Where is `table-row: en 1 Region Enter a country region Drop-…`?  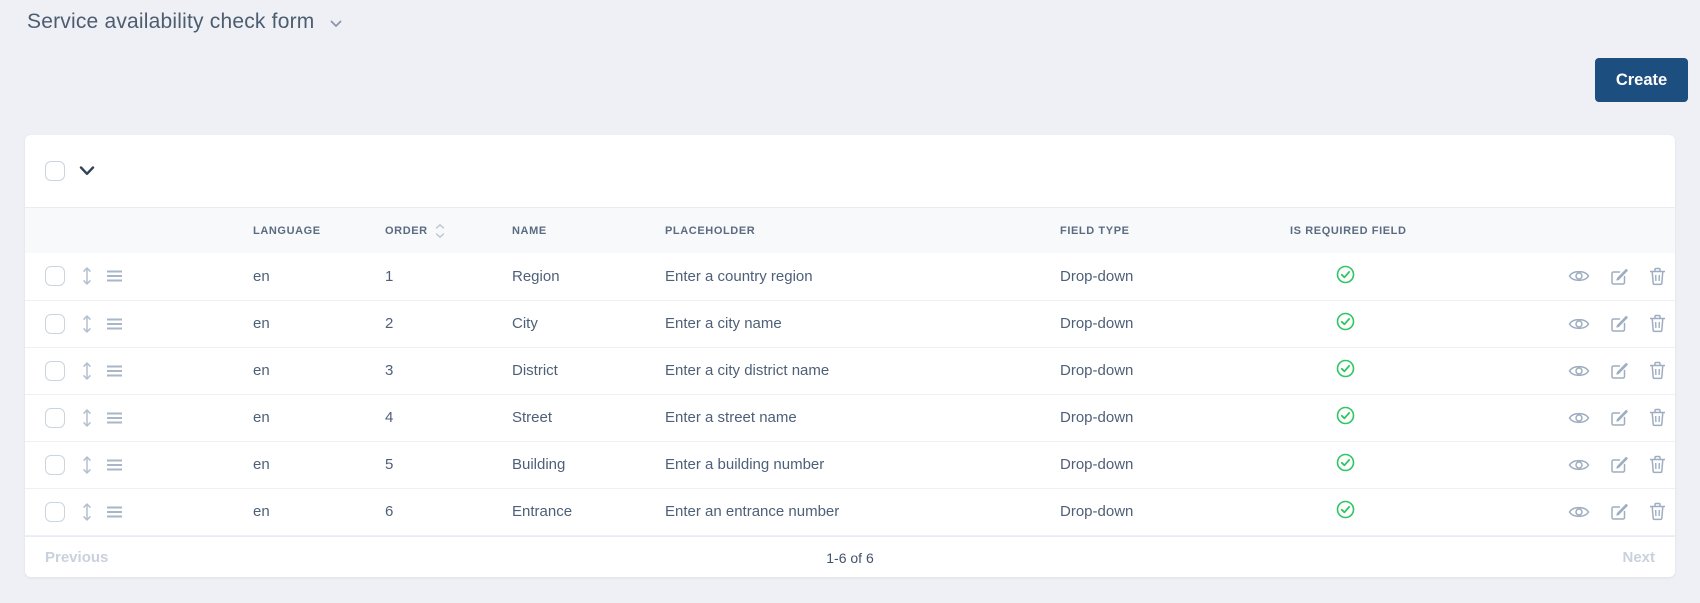
table-row: en 1 Region Enter a country region Drop-… is located at coordinates (850, 276).